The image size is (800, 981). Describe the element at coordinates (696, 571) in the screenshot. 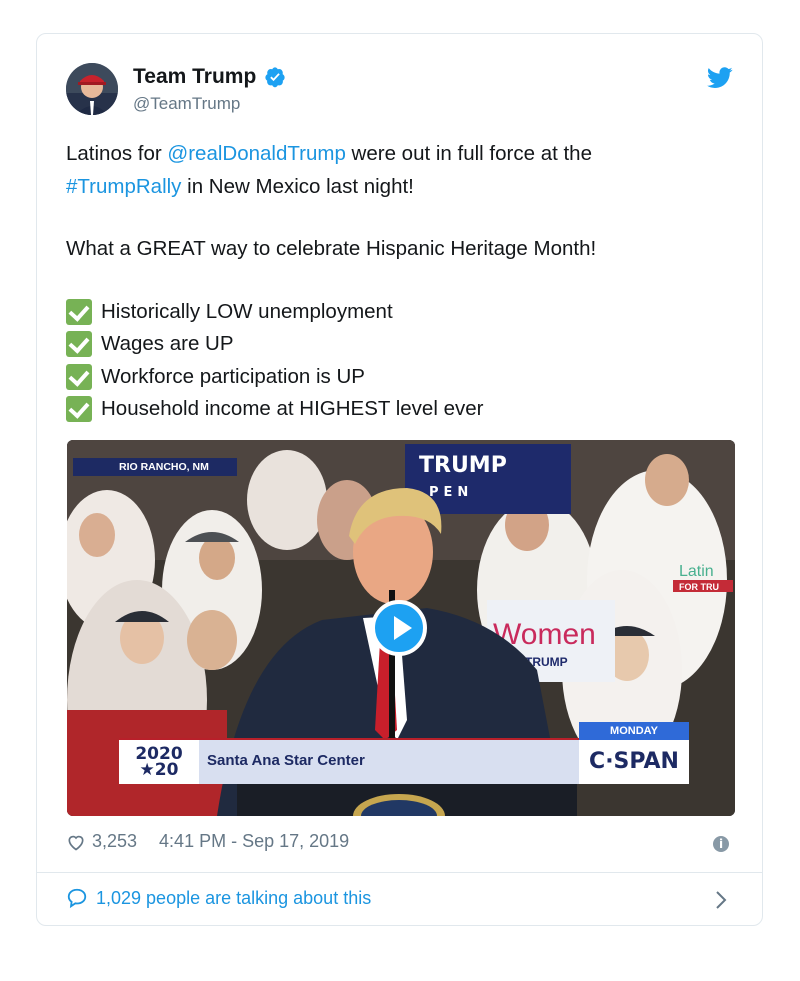

I see `shirt-latinos: Latin` at that location.